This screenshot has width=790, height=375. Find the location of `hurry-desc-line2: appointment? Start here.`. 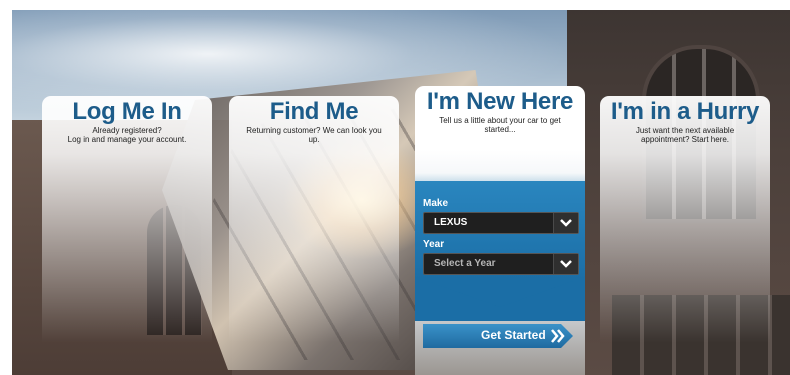

hurry-desc-line2: appointment? Start here. is located at coordinates (685, 139).